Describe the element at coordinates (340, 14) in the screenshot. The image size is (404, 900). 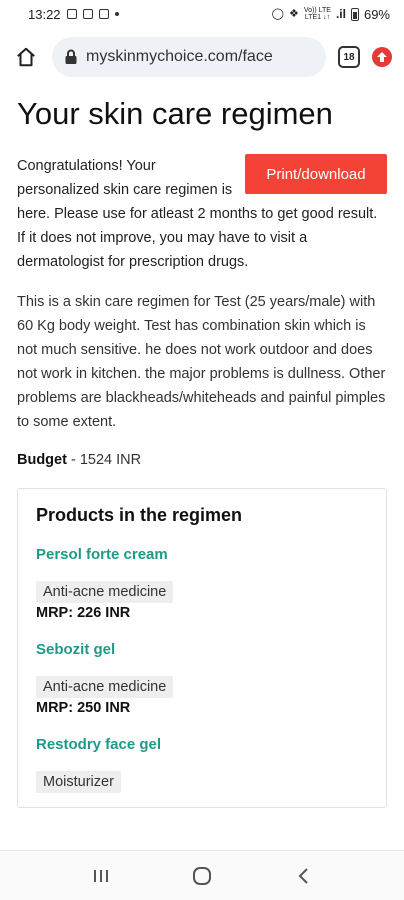
I see `signal-icon: .il` at that location.